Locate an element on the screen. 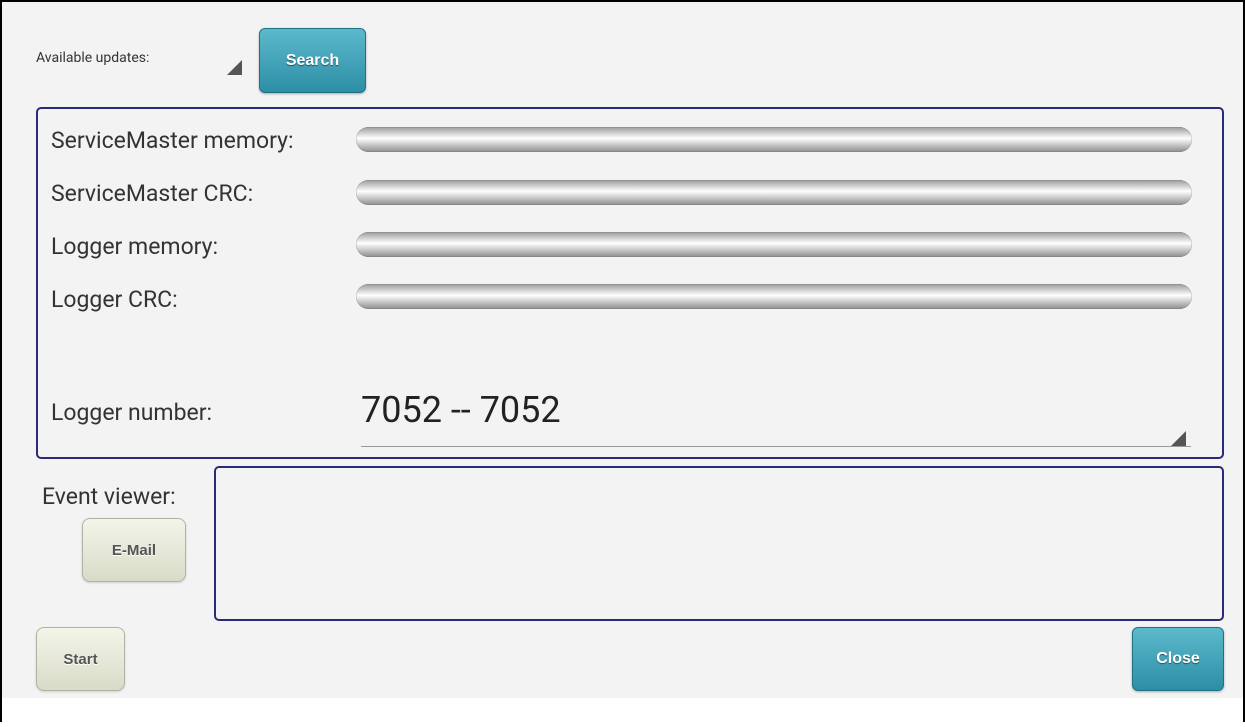 This screenshot has height=727, width=1245. logger-number-spinner: 7052 -- 7052 is located at coordinates (461, 410).